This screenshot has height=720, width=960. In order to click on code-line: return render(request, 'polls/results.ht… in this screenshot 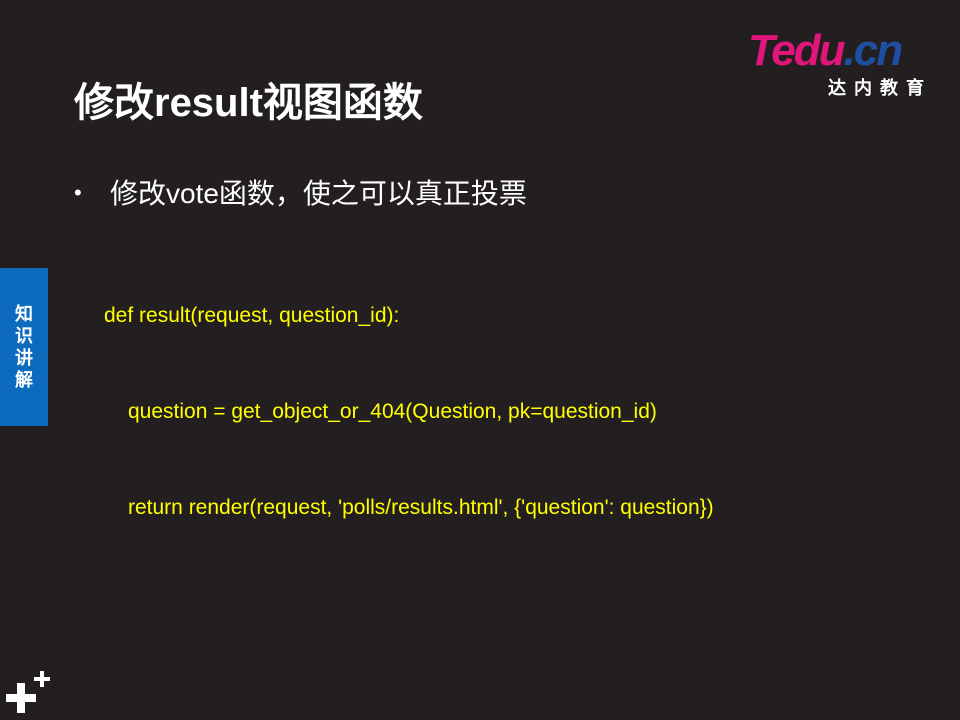, I will do `click(421, 507)`.